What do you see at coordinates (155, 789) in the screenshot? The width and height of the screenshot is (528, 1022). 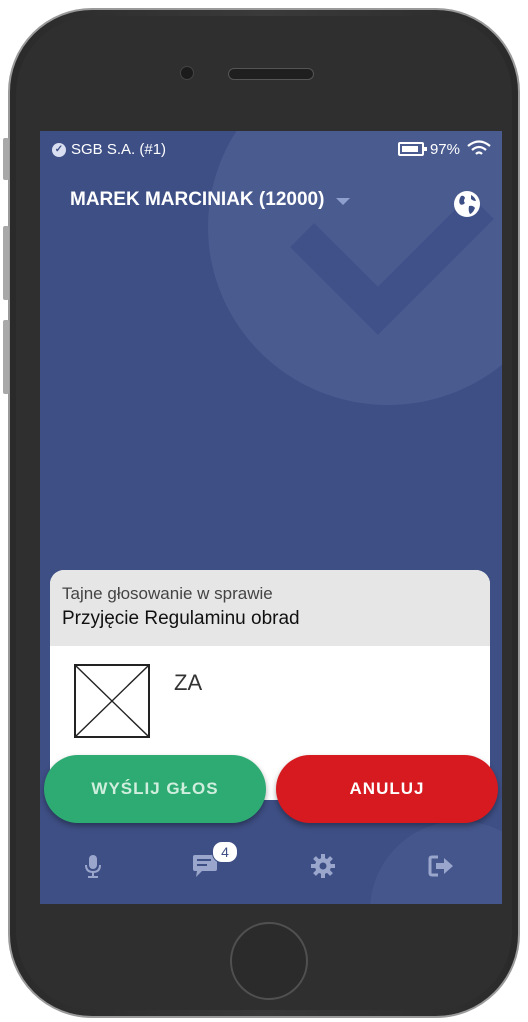 I see `send-vote-button: WYŚLIJ GŁOS` at bounding box center [155, 789].